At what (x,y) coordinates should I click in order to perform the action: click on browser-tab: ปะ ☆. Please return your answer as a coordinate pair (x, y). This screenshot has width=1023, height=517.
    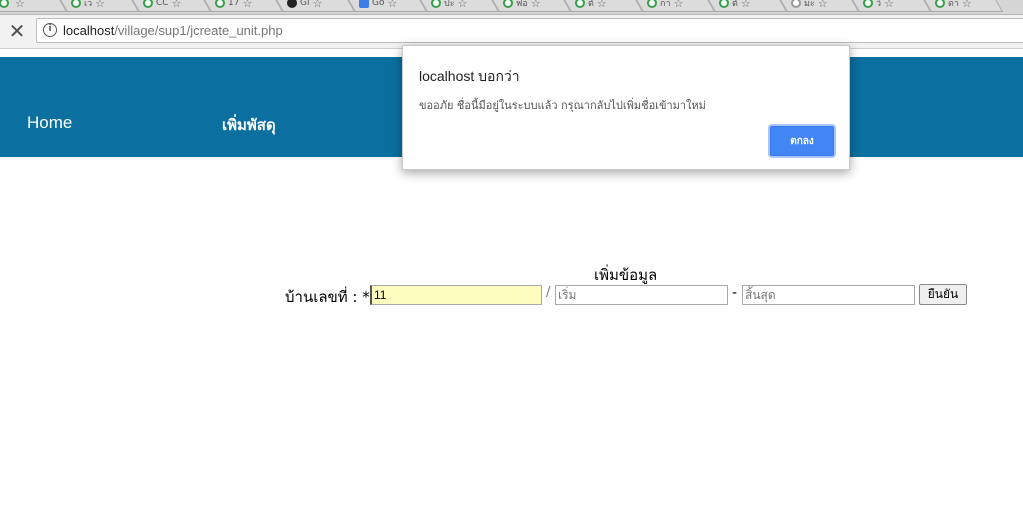
    Looking at the image, I should click on (458, 6).